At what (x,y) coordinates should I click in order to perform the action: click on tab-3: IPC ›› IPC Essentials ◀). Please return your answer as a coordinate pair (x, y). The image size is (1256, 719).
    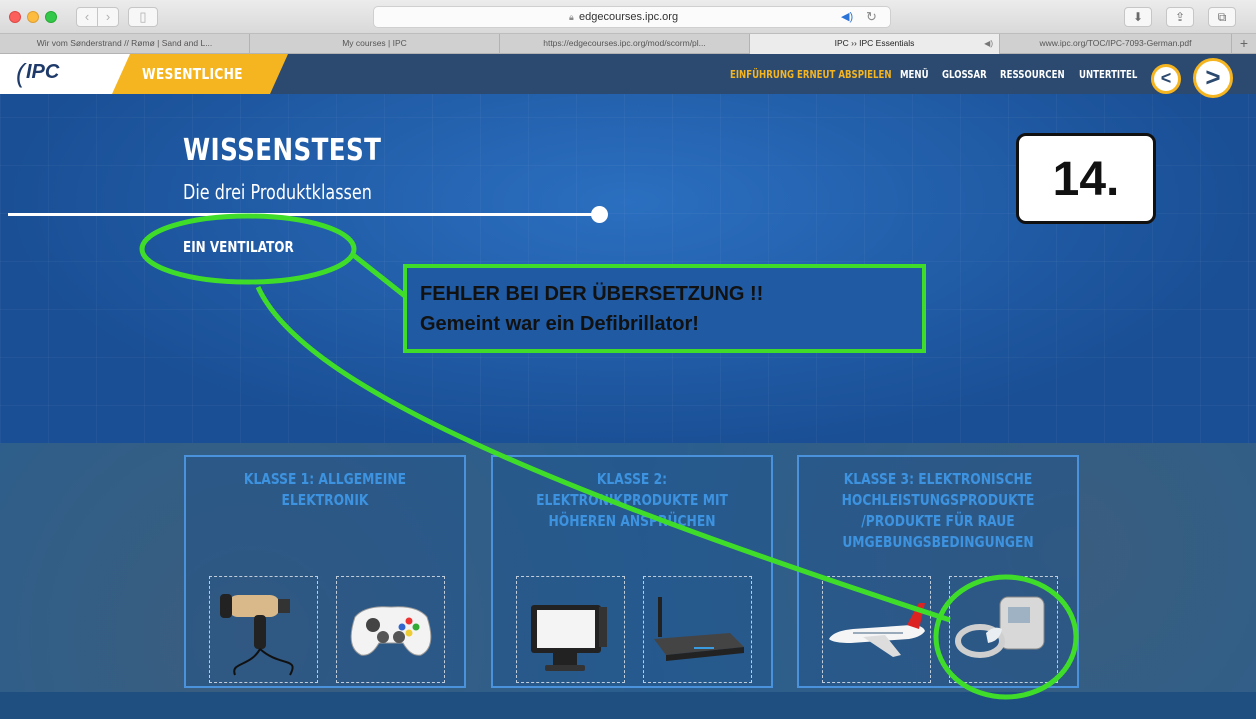
    Looking at the image, I should click on (875, 44).